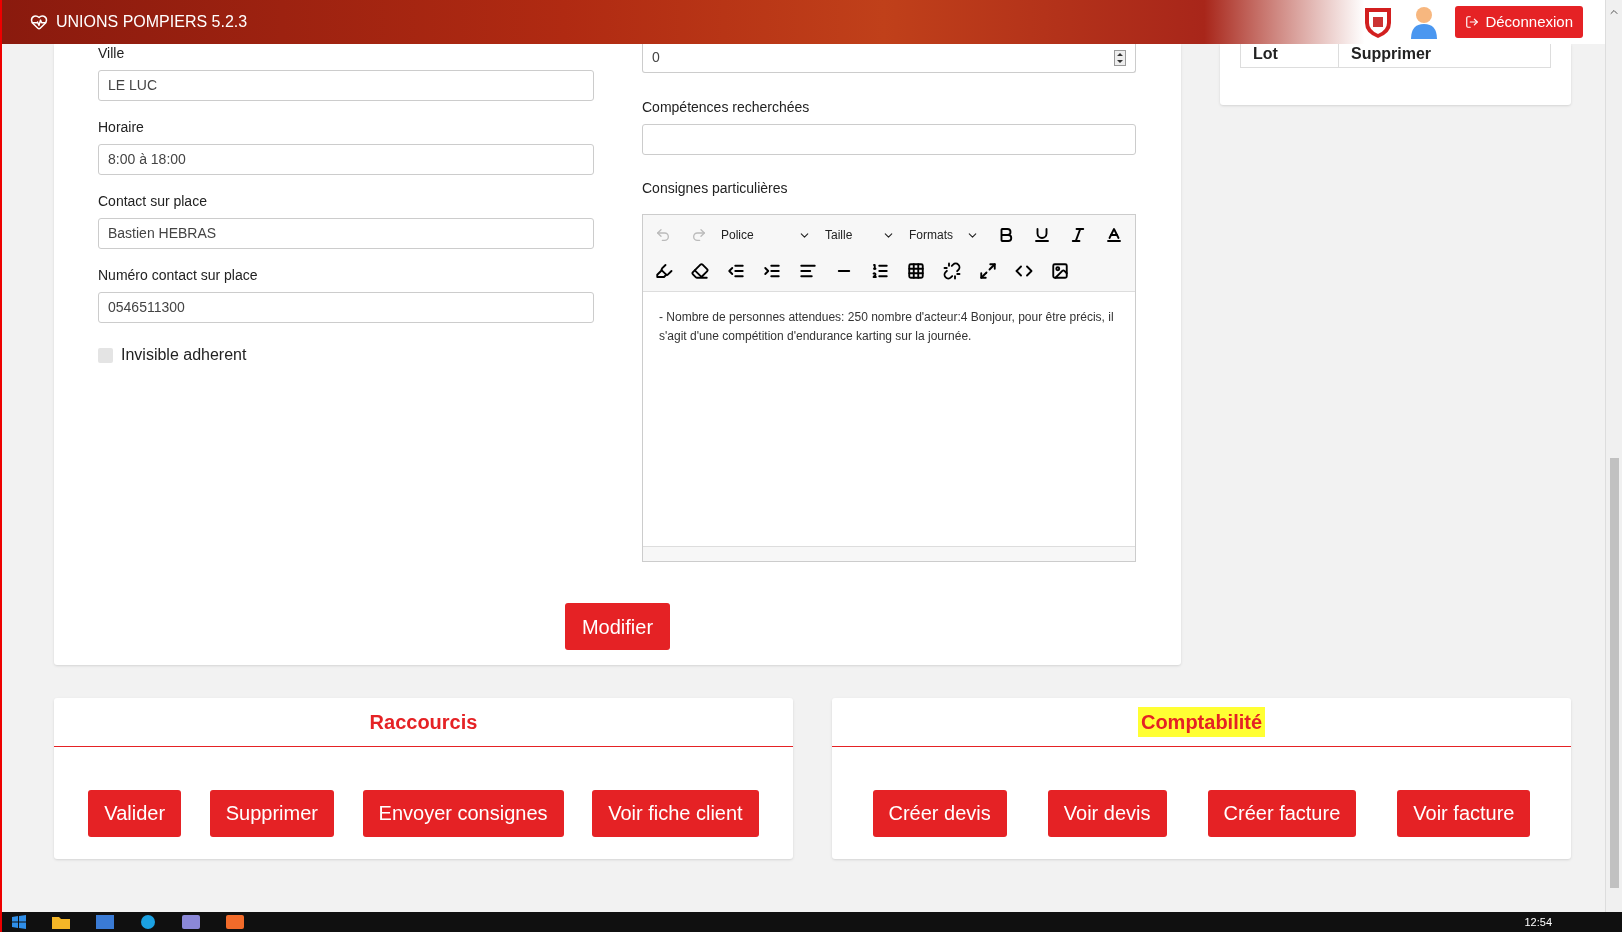 The height and width of the screenshot is (932, 1622). What do you see at coordinates (1613, 456) in the screenshot?
I see `scrollbar` at bounding box center [1613, 456].